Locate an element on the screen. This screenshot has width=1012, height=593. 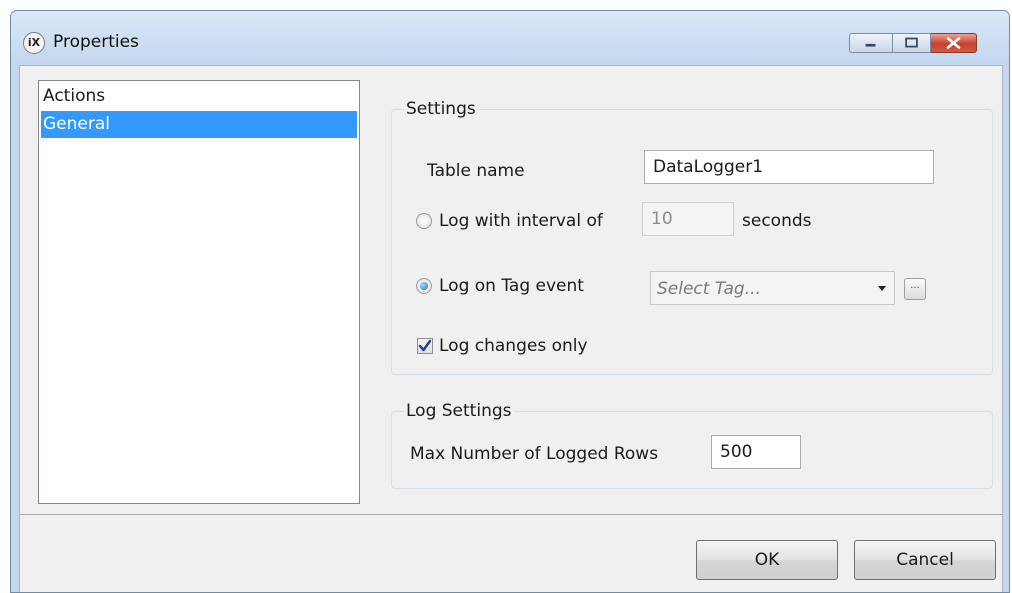
interval-radio-label: Log with interval of is located at coordinates (521, 221).